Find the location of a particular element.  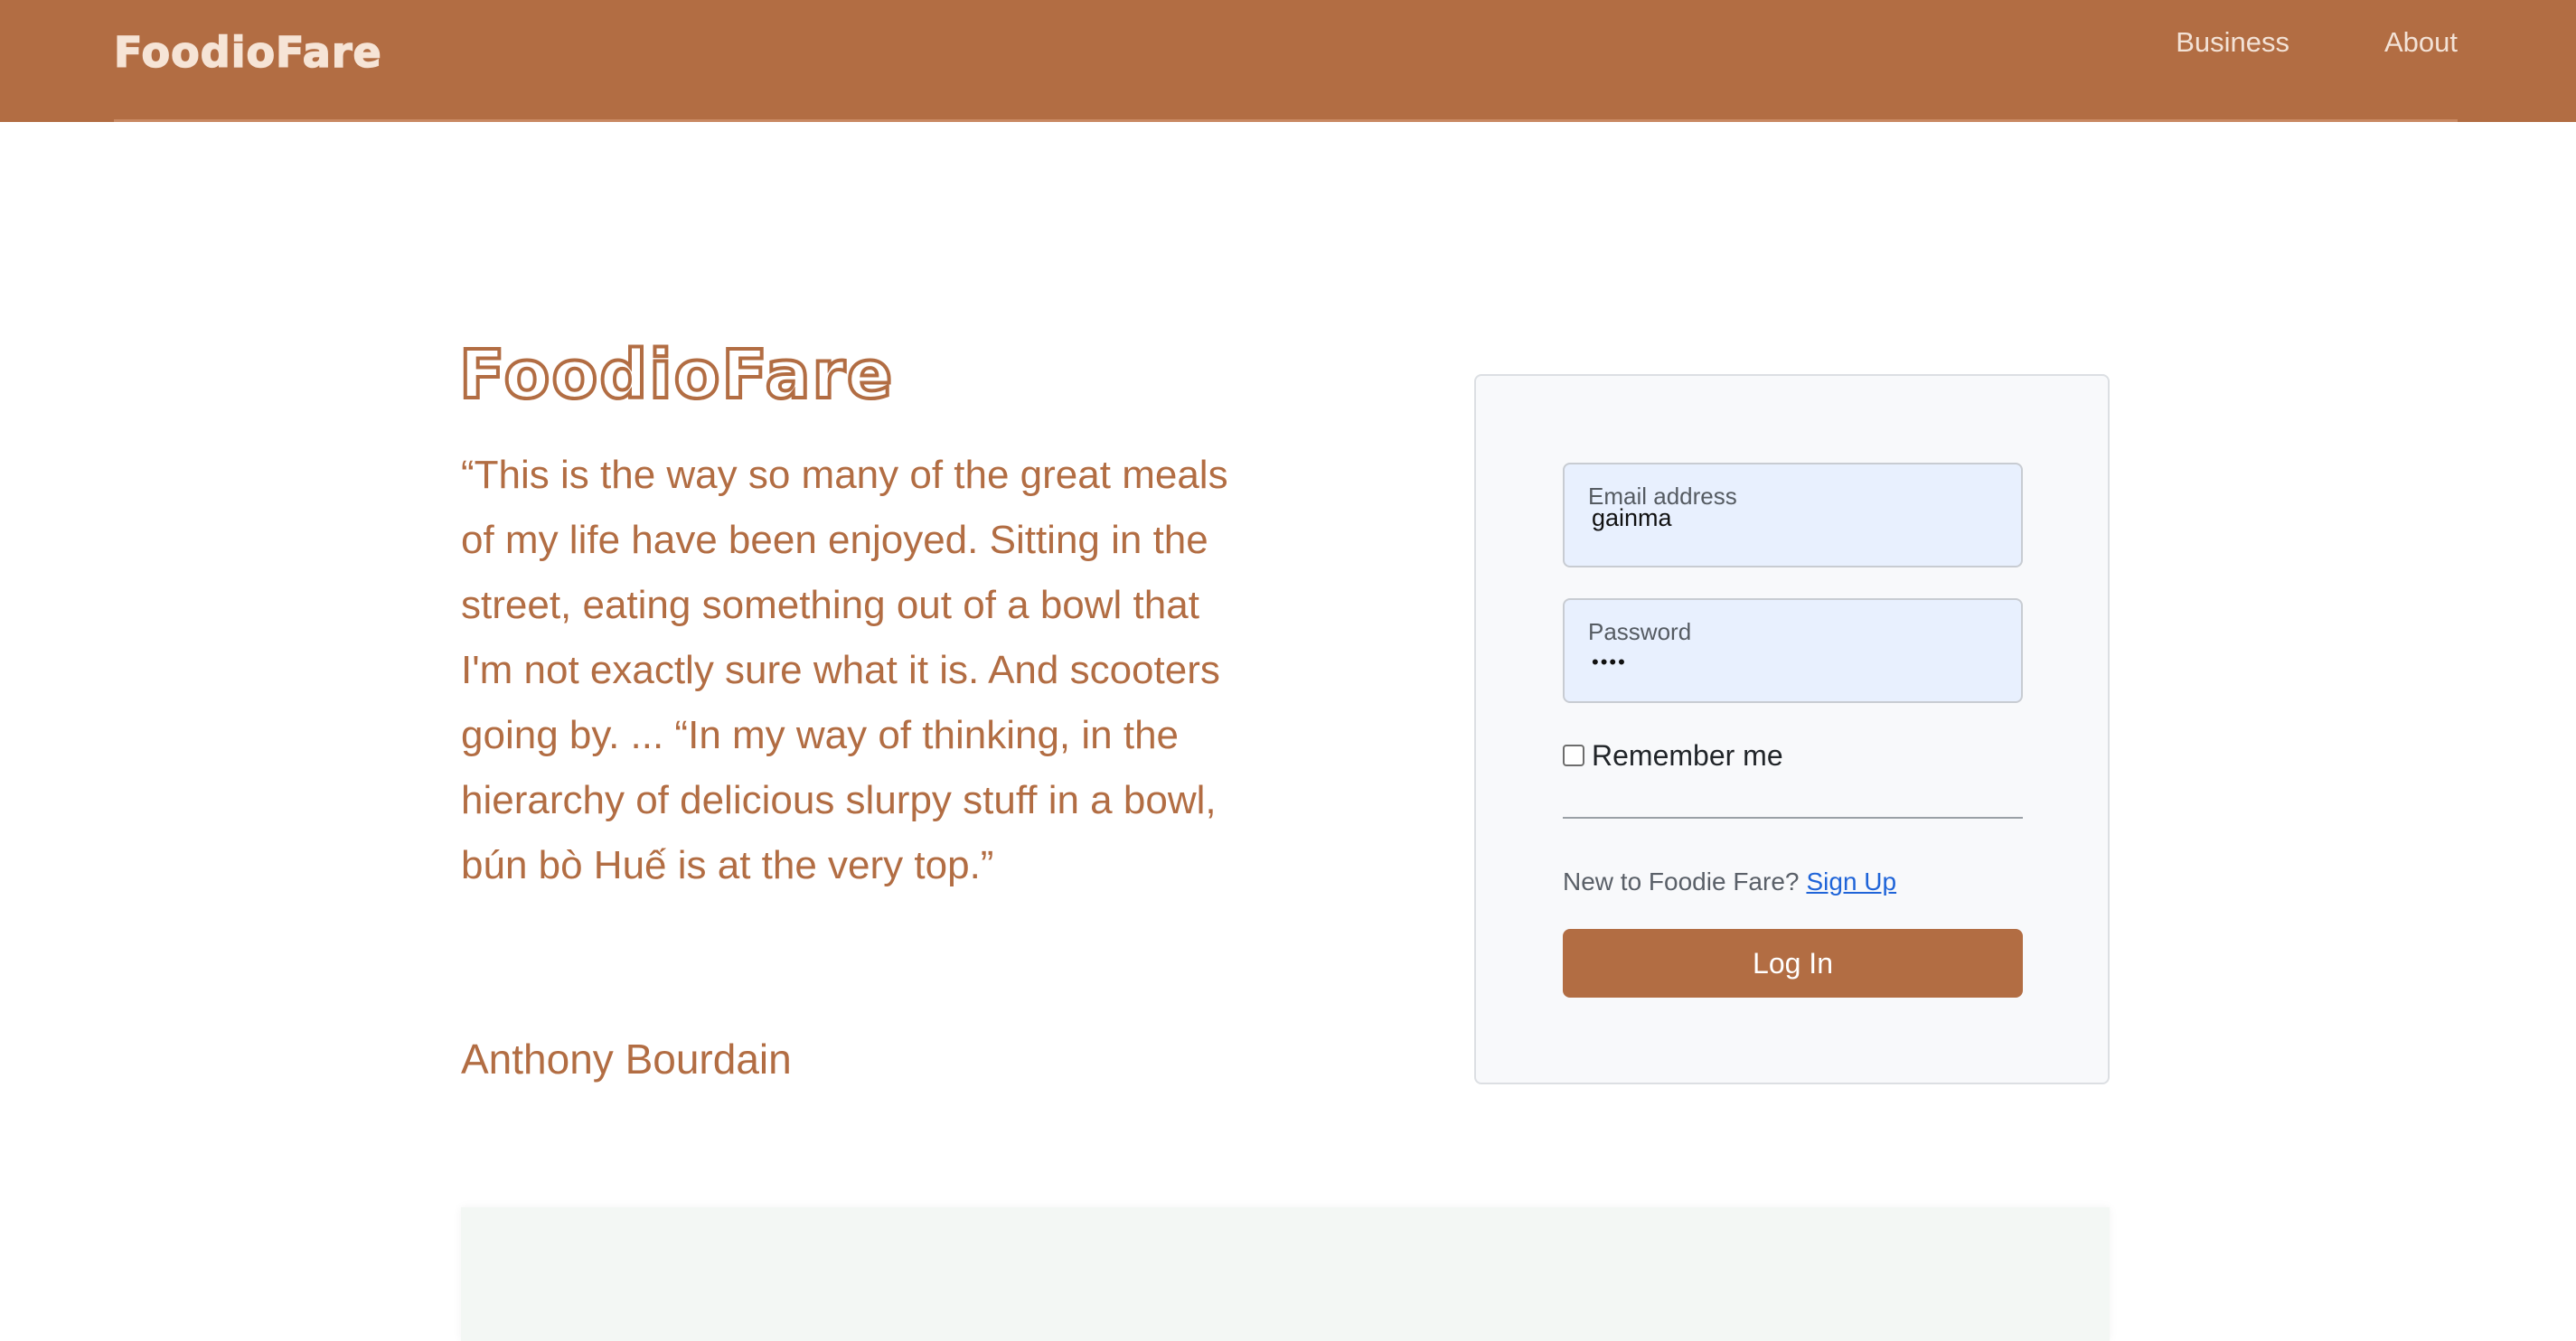

nav-about-link: About is located at coordinates (2421, 42).